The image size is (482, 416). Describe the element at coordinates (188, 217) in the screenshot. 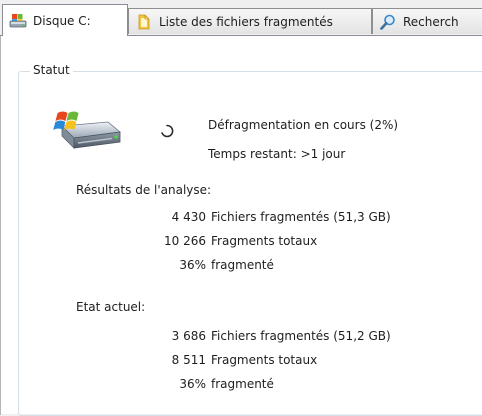

I see `analysis-fragmented-files-count: 4 430` at that location.